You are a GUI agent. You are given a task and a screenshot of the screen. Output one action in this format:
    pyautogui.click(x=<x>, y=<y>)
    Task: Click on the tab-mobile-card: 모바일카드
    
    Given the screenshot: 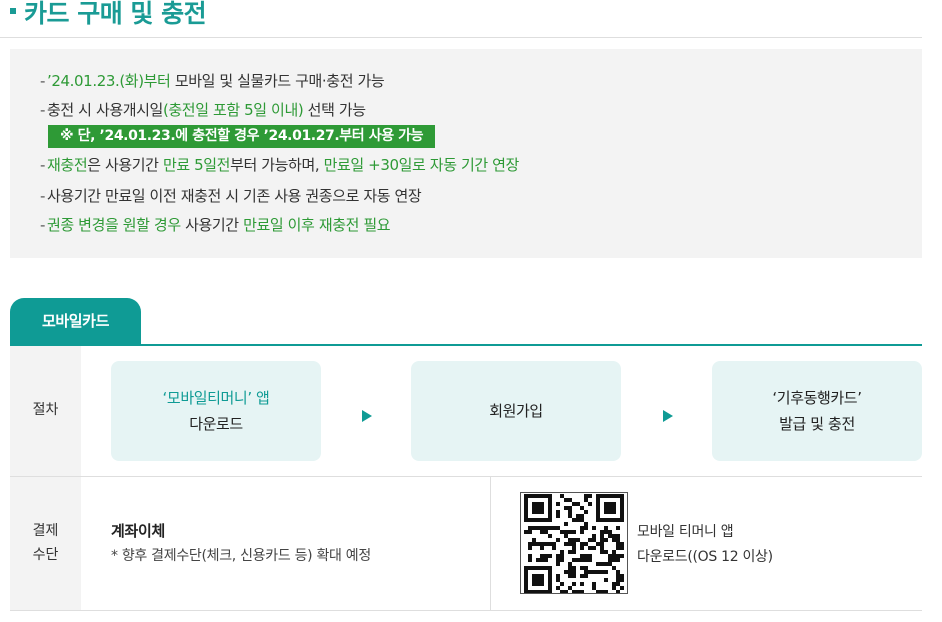 What is the action you would take?
    pyautogui.click(x=75, y=321)
    